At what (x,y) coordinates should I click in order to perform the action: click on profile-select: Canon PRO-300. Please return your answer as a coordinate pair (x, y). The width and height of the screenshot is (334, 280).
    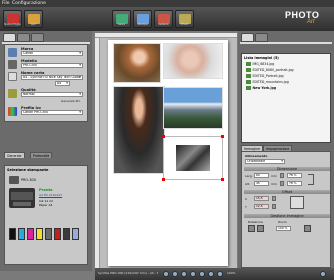
    Looking at the image, I should click on (52, 112).